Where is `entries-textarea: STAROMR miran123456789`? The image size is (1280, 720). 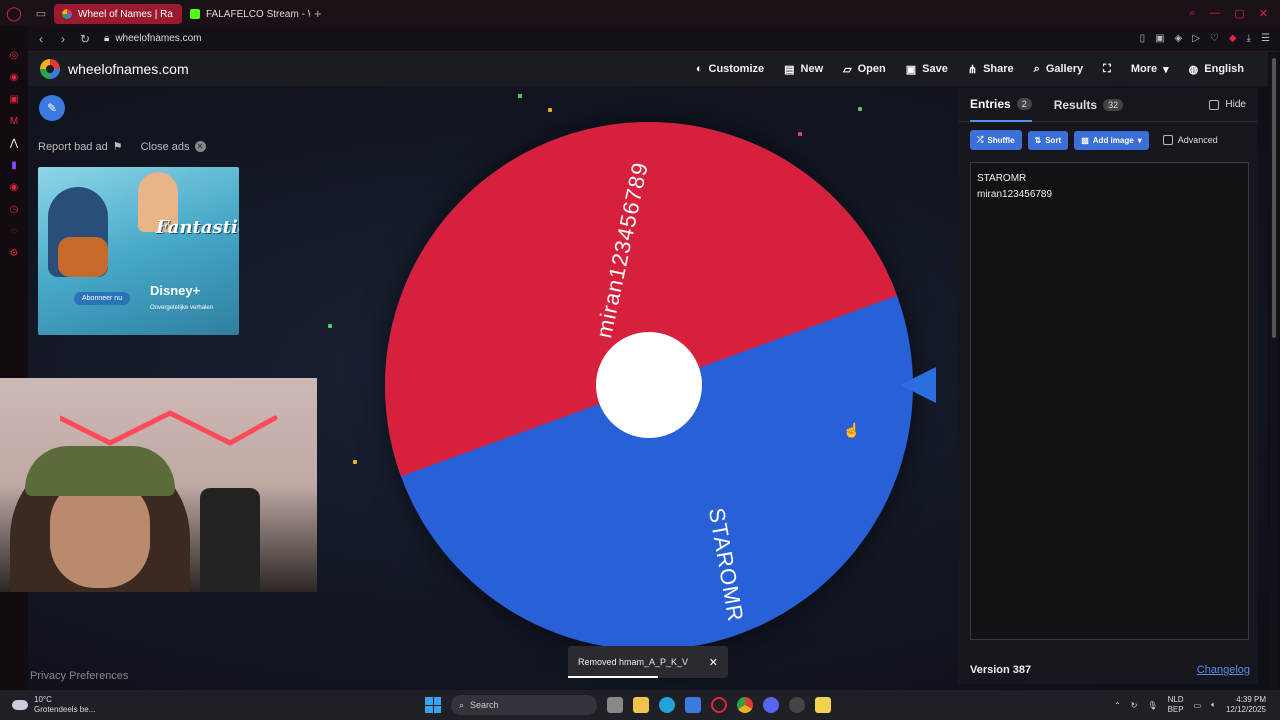 entries-textarea: STAROMR miran123456789 is located at coordinates (1109, 401).